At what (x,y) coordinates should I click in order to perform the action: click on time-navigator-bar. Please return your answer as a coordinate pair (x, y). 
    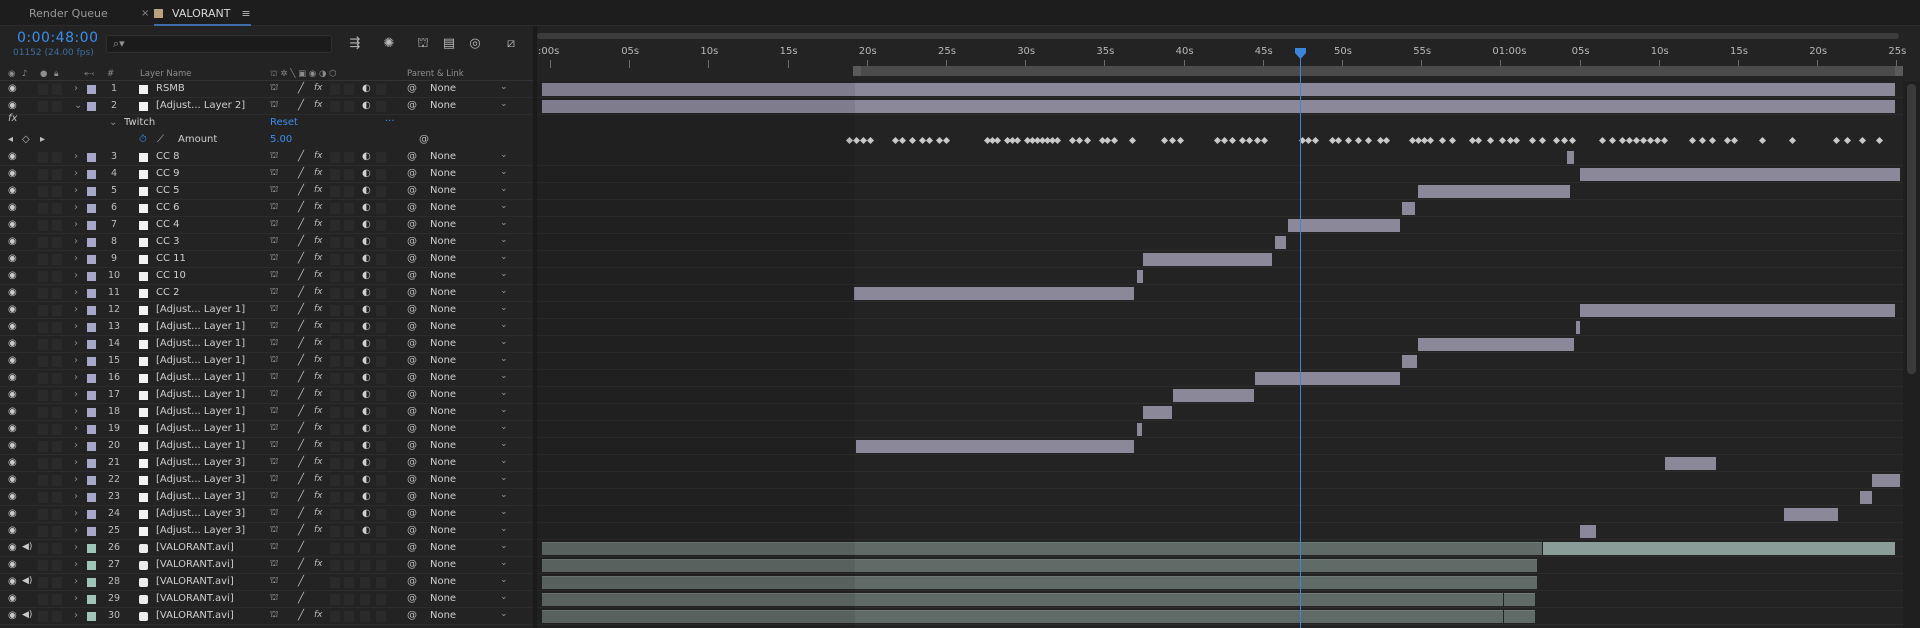
    Looking at the image, I should click on (1218, 36).